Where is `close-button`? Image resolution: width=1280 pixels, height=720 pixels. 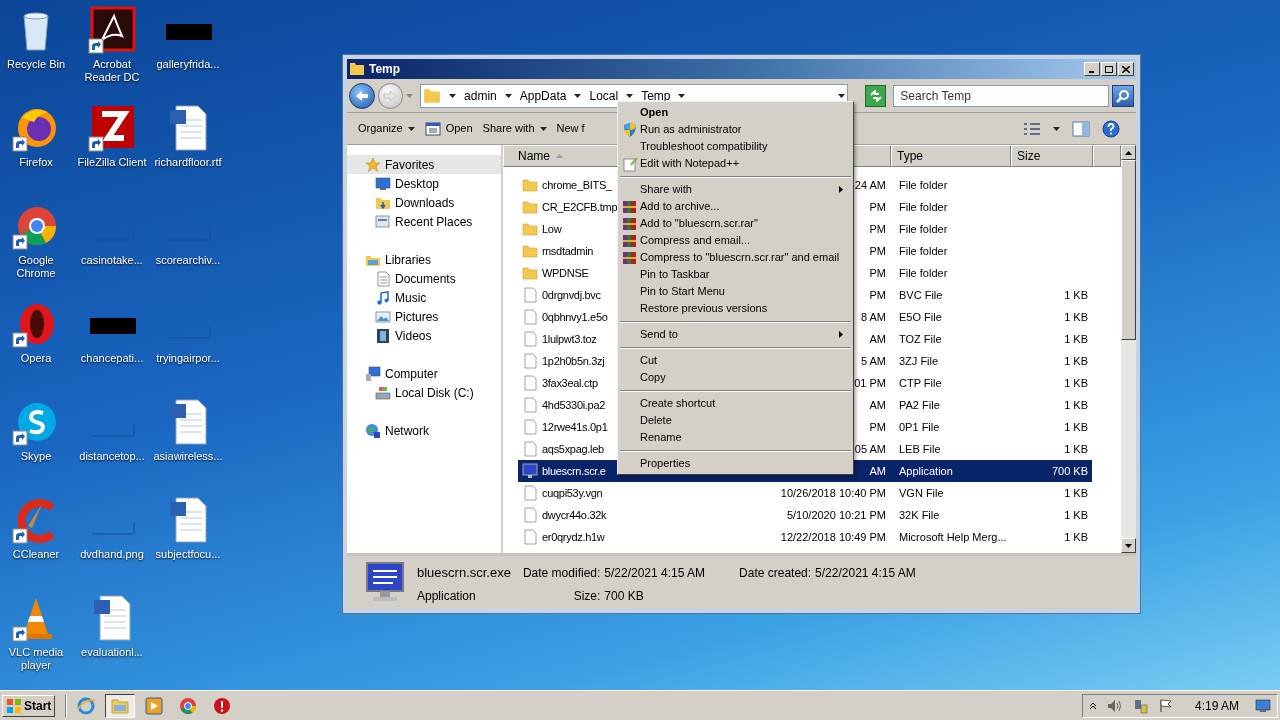
close-button is located at coordinates (1126, 69).